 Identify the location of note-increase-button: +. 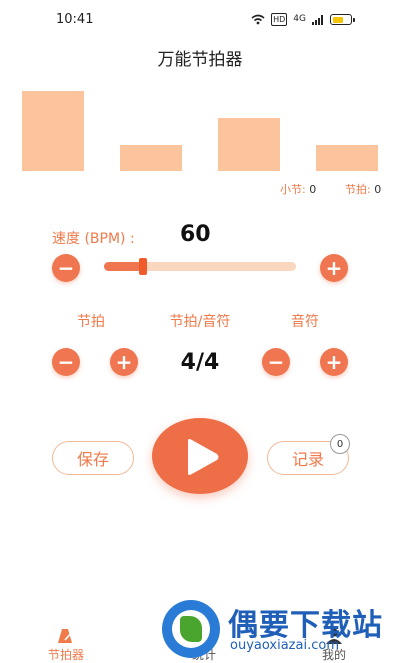
(334, 362).